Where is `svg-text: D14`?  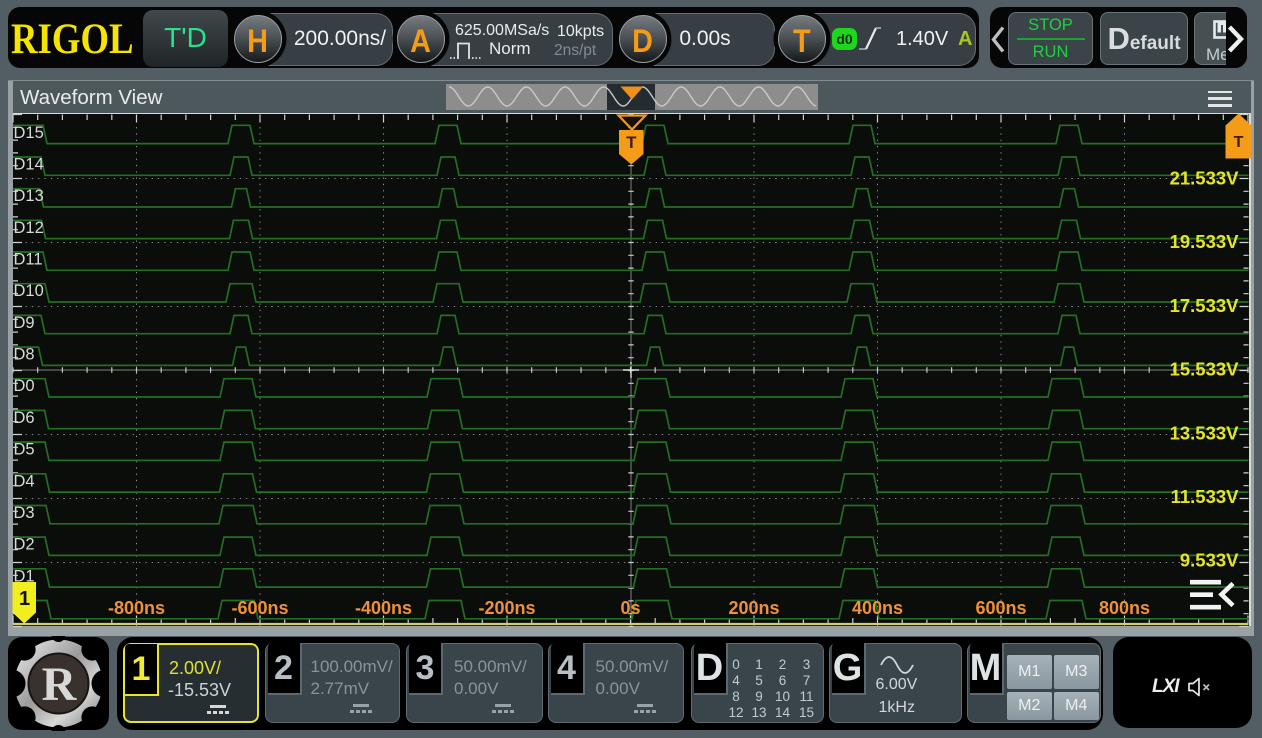 svg-text: D14 is located at coordinates (29, 165).